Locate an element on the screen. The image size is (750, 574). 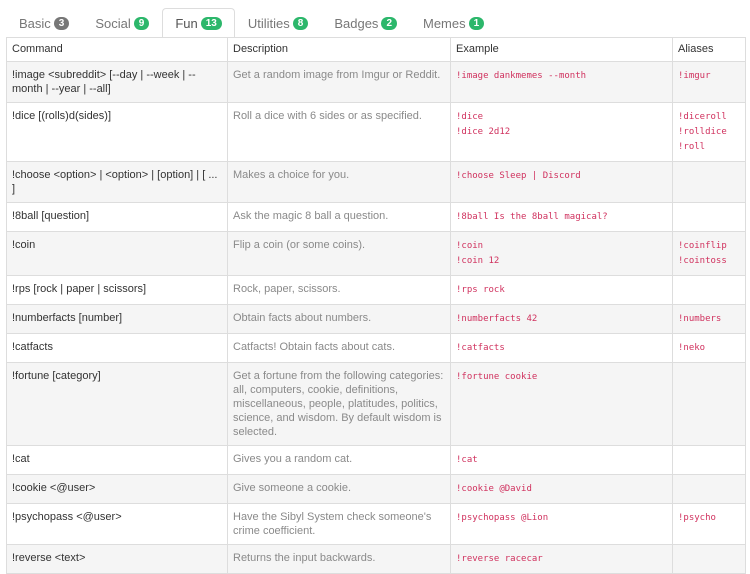
command-cell: !rps [rock | paper | scissors] is located at coordinates (117, 290).